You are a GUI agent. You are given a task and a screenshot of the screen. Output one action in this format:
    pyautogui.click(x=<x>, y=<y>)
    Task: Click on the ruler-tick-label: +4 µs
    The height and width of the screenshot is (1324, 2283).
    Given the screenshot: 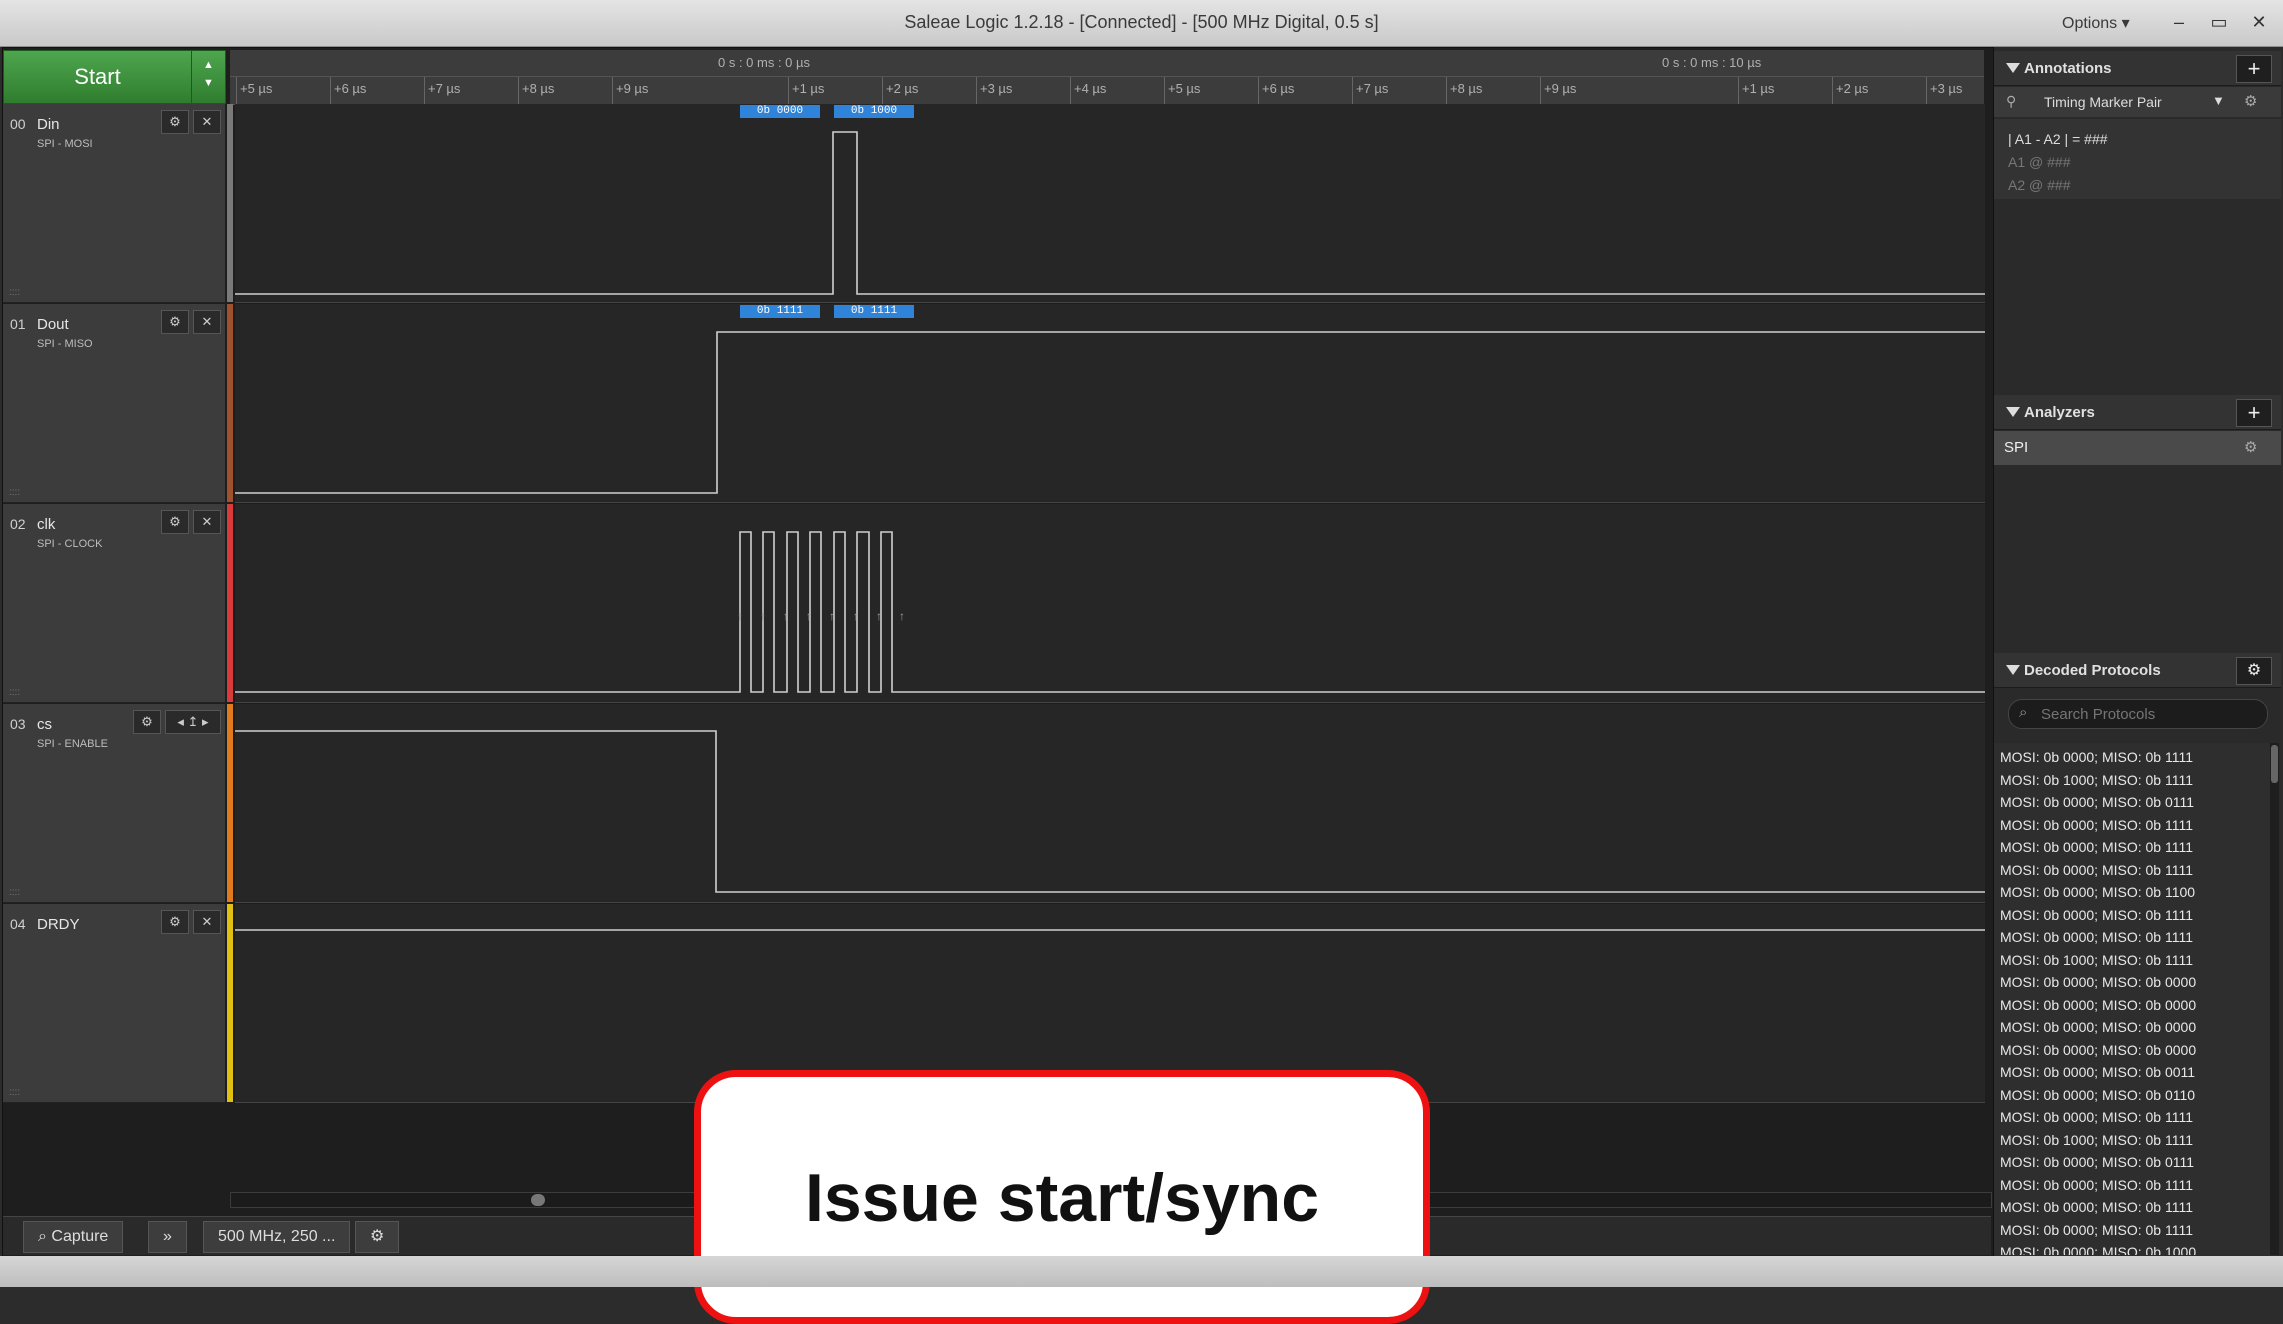 What is the action you would take?
    pyautogui.click(x=1090, y=88)
    